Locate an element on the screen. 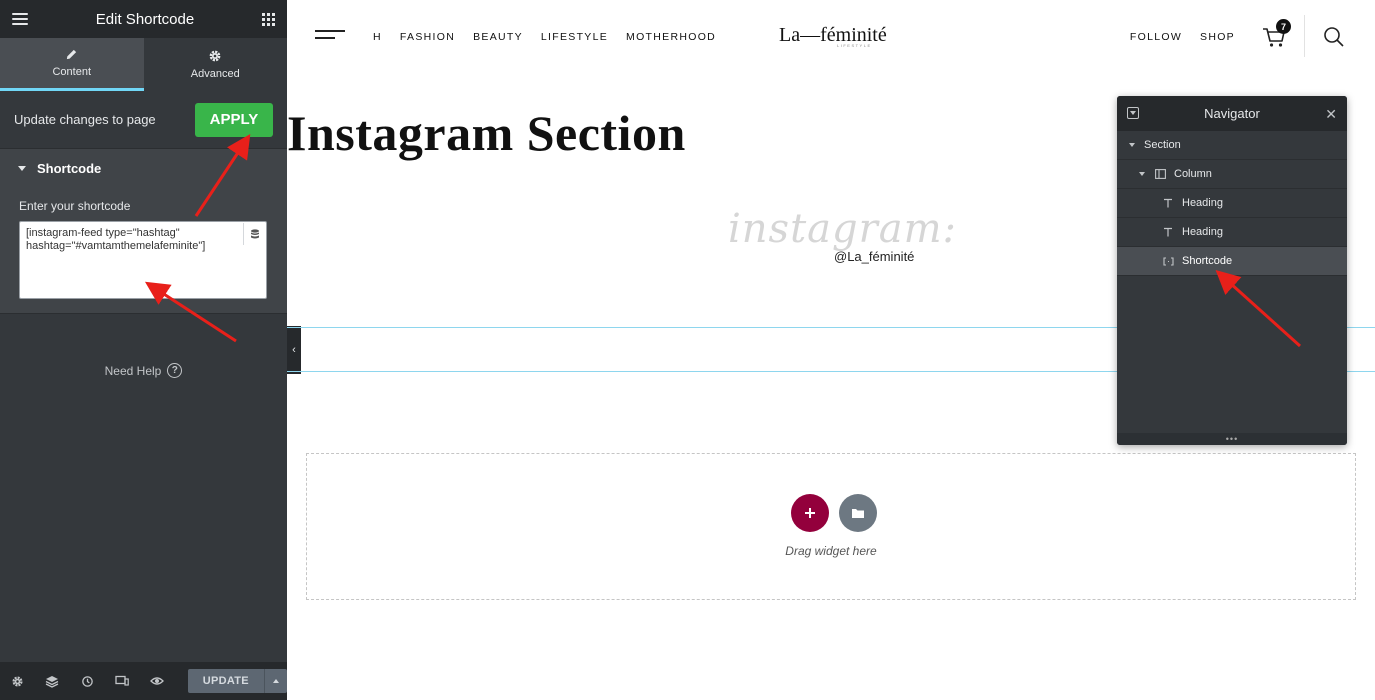 This screenshot has width=1375, height=700. nav-item-fashion: FASHION is located at coordinates (427, 37).